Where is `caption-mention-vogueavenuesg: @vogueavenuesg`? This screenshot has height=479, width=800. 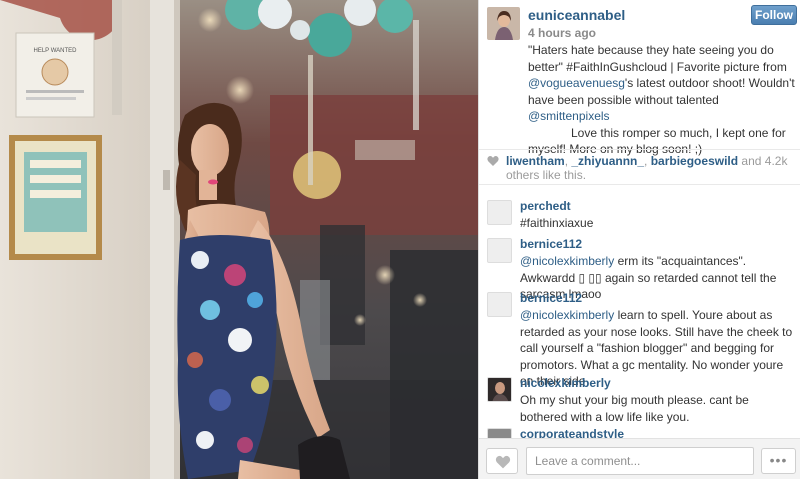
caption-mention-vogueavenuesg: @vogueavenuesg is located at coordinates (576, 83).